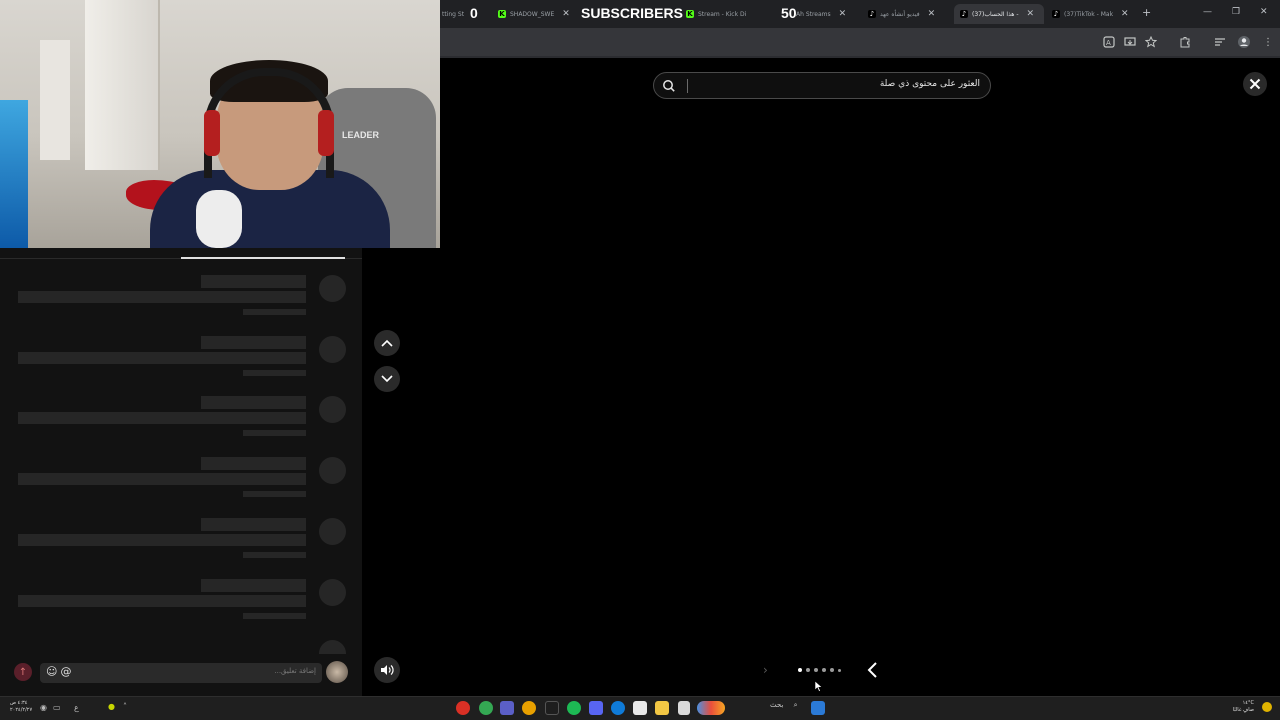 Image resolution: width=1280 pixels, height=720 pixels. I want to click on app-icon-record, so click(463, 708).